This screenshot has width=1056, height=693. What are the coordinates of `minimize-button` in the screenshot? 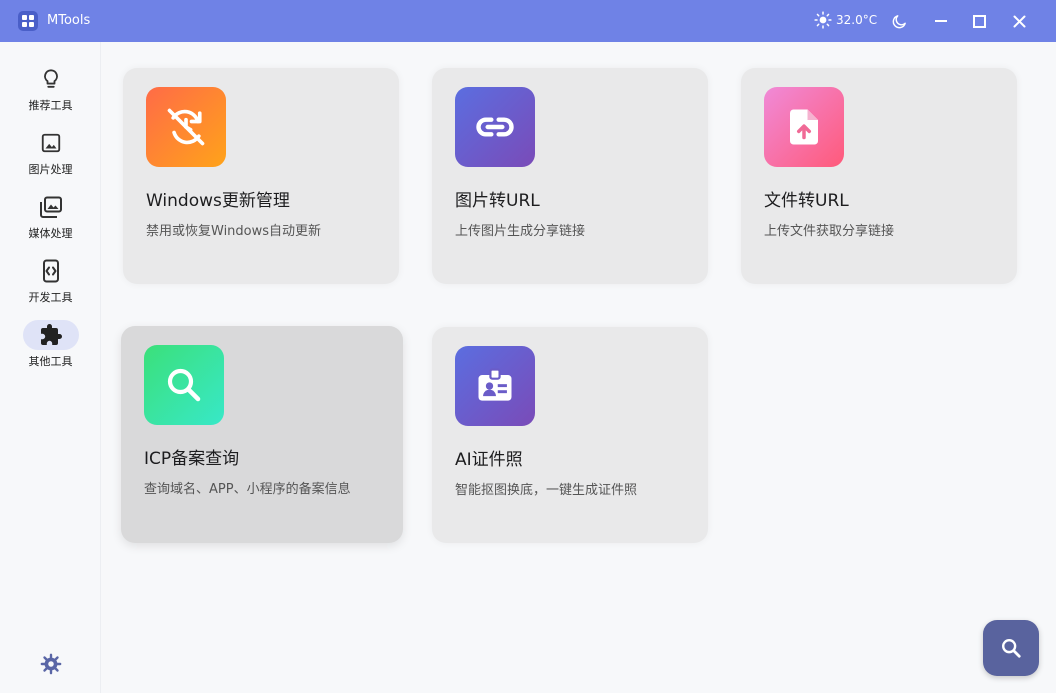 It's located at (941, 21).